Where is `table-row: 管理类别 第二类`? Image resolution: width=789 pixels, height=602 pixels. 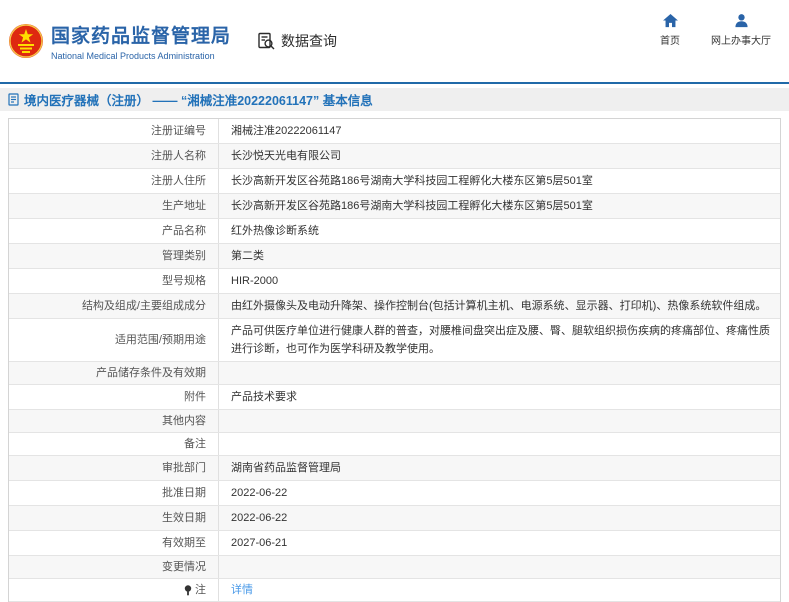
table-row: 管理类别 第二类 is located at coordinates (394, 256).